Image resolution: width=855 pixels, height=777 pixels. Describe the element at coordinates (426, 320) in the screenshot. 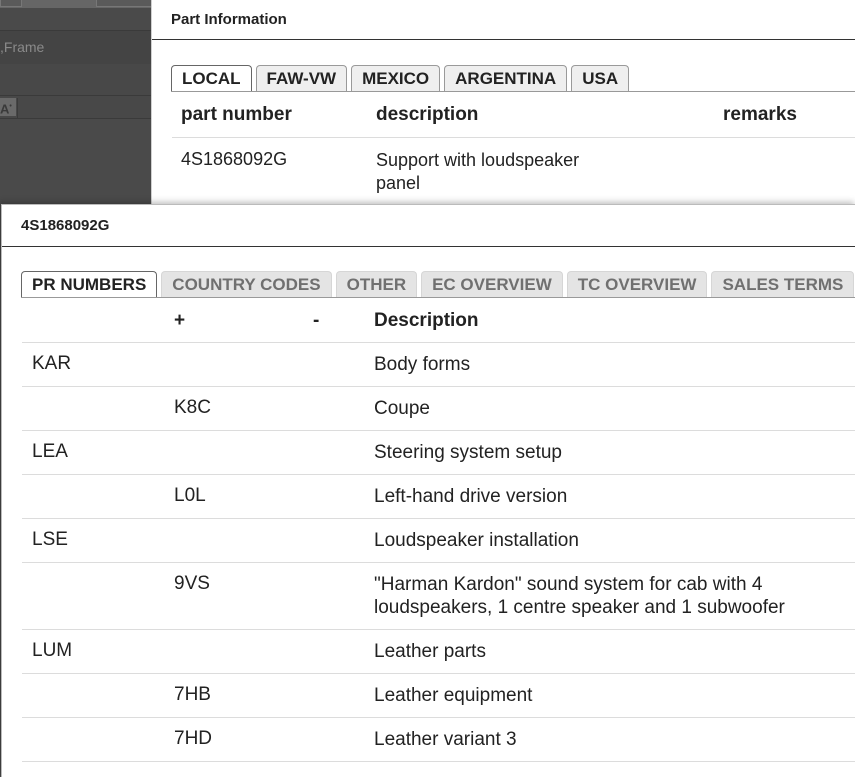

I see `column-description: Description` at that location.